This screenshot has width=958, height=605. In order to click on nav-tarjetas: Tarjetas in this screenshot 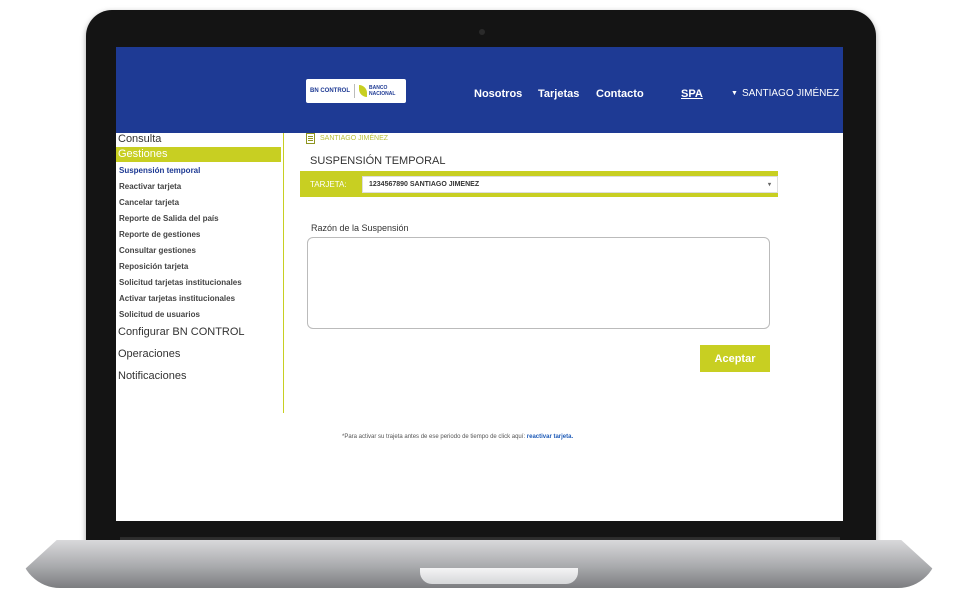, I will do `click(558, 94)`.